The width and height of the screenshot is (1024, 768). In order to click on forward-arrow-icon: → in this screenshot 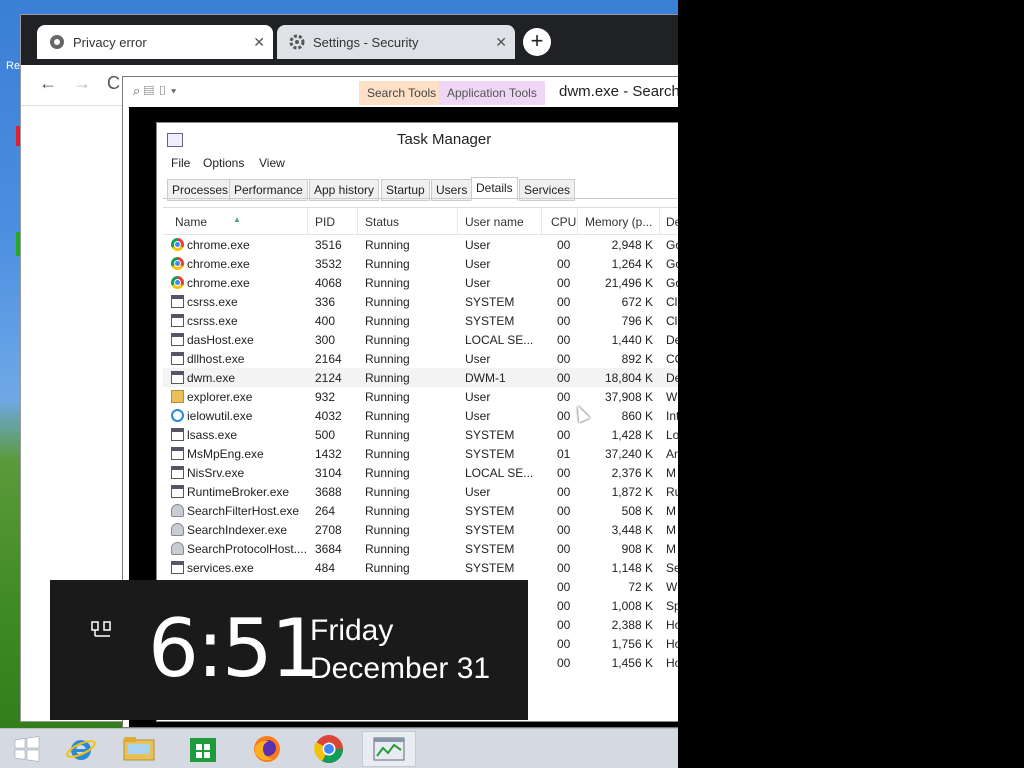, I will do `click(82, 83)`.